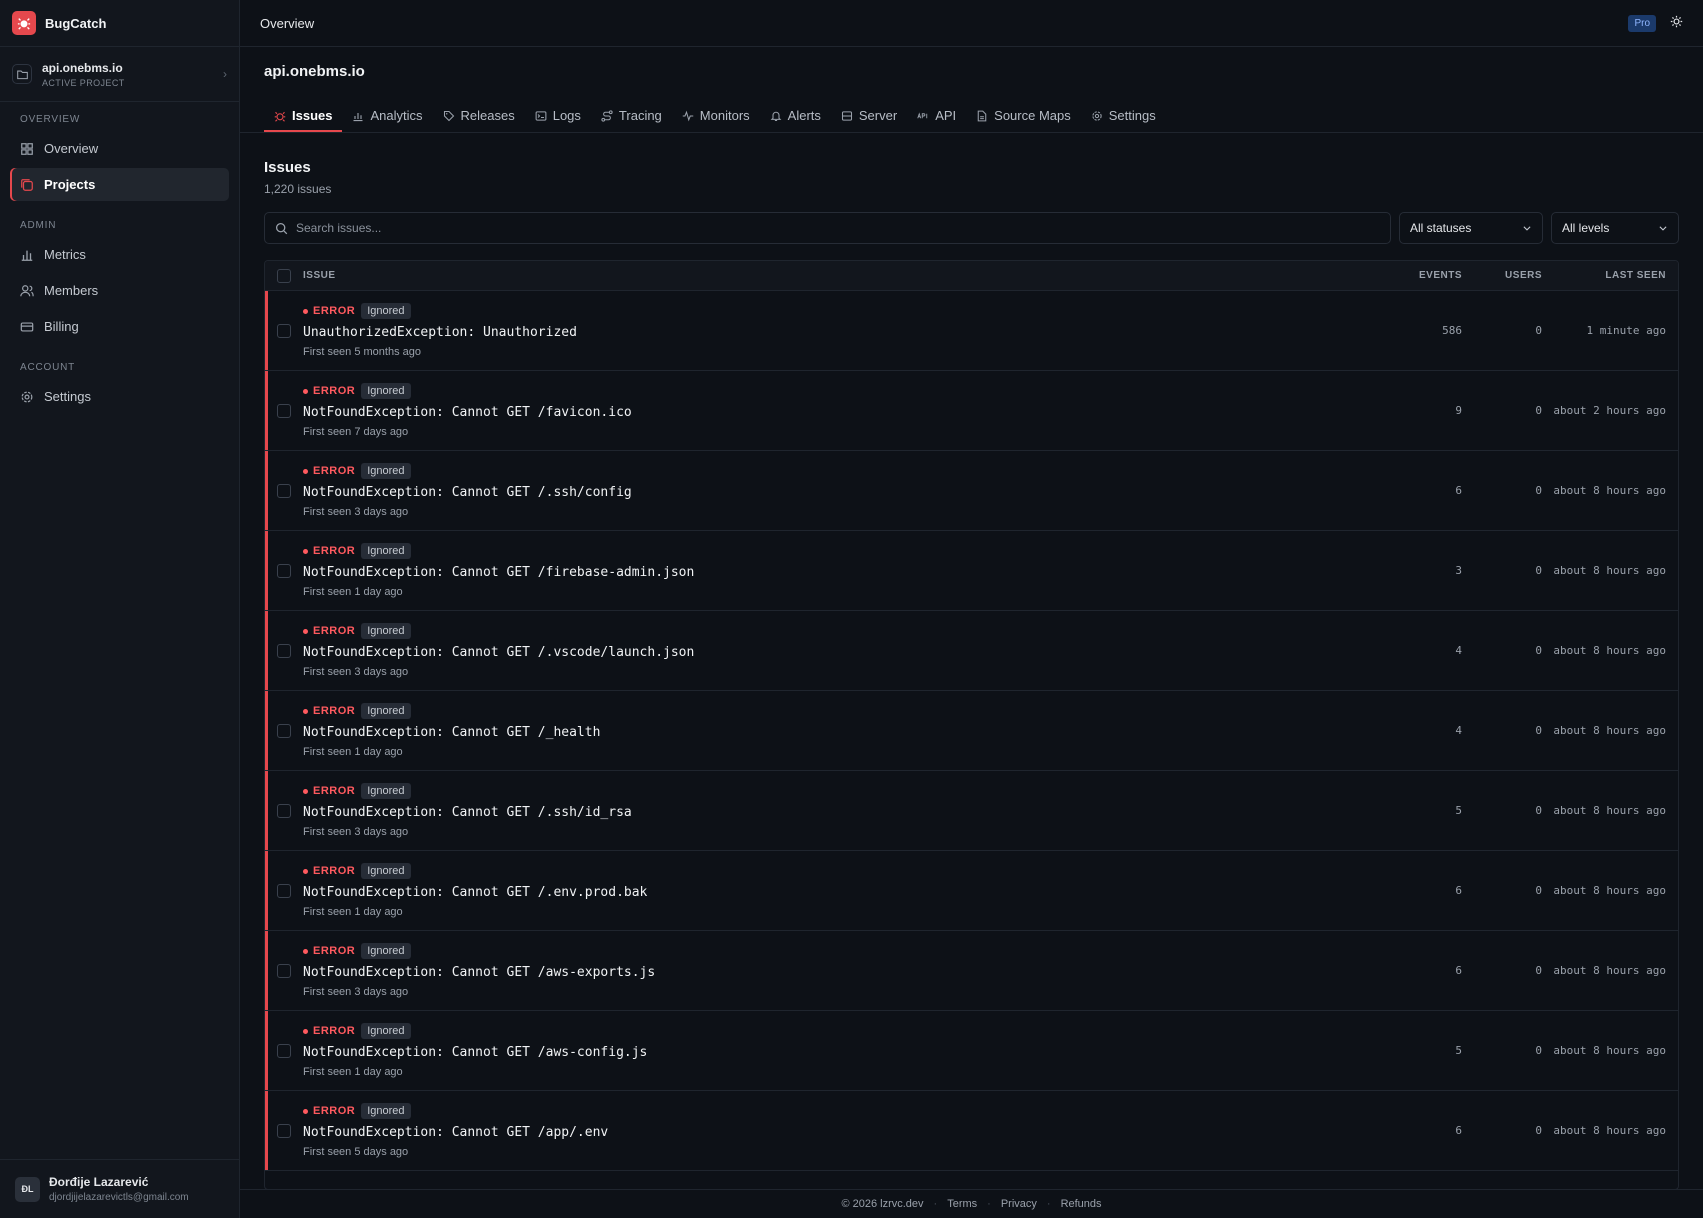  Describe the element at coordinates (982, 115) in the screenshot. I see `file-icon` at that location.